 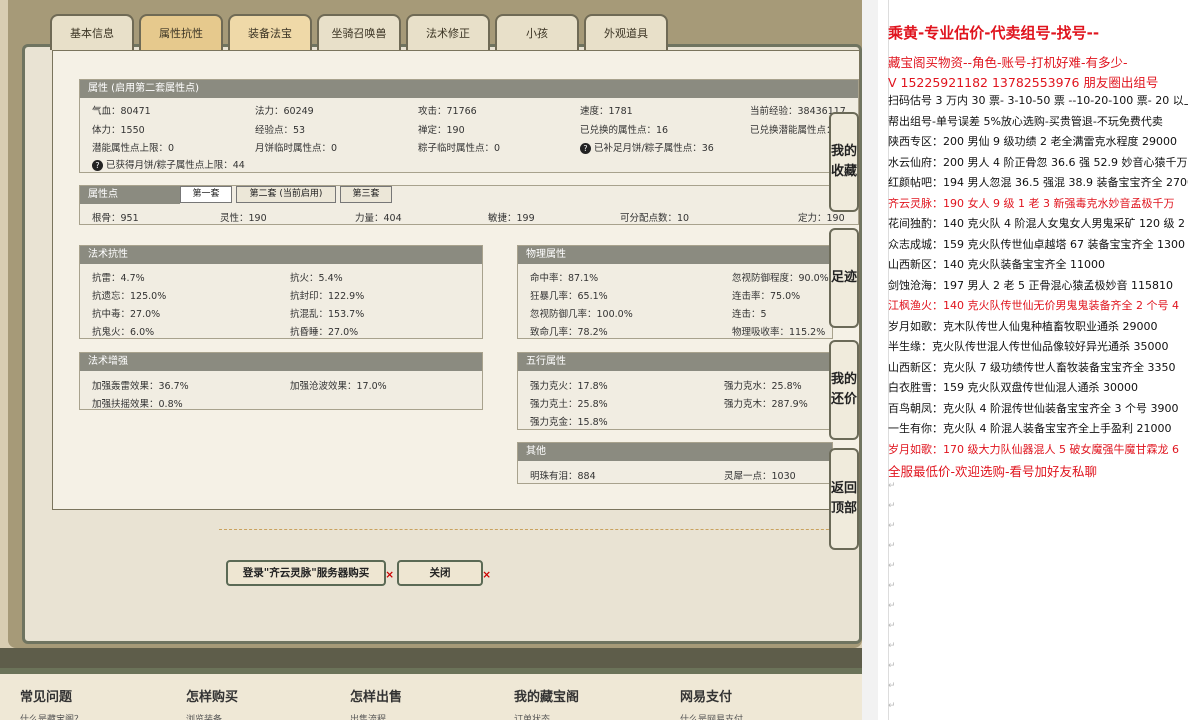 I want to click on boost-thunder: 加强轰雷效果：36.7%, so click(x=140, y=386).